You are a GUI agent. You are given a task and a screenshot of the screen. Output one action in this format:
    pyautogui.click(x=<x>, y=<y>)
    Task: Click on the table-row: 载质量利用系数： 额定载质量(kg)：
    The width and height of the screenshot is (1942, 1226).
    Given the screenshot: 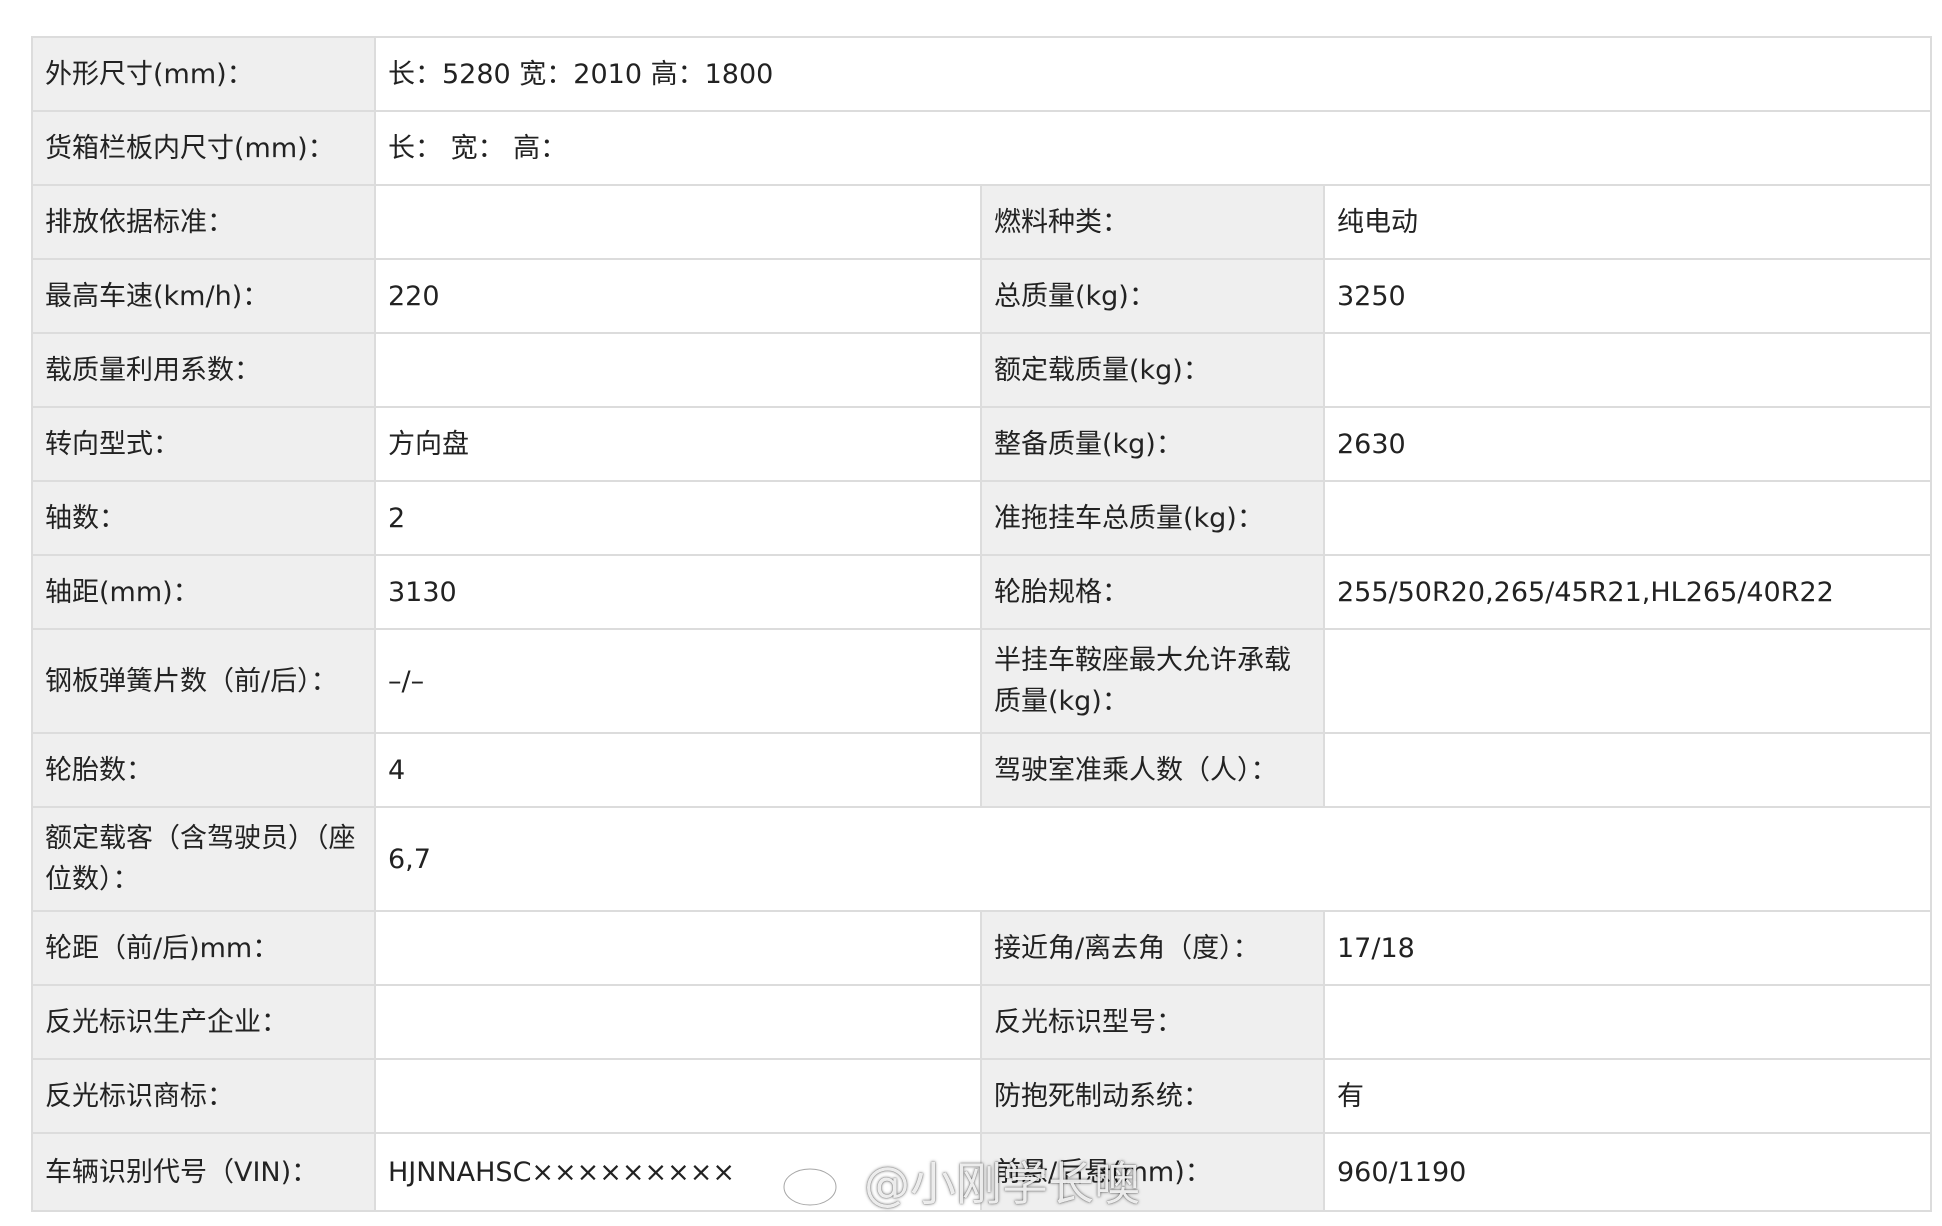 What is the action you would take?
    pyautogui.click(x=982, y=370)
    